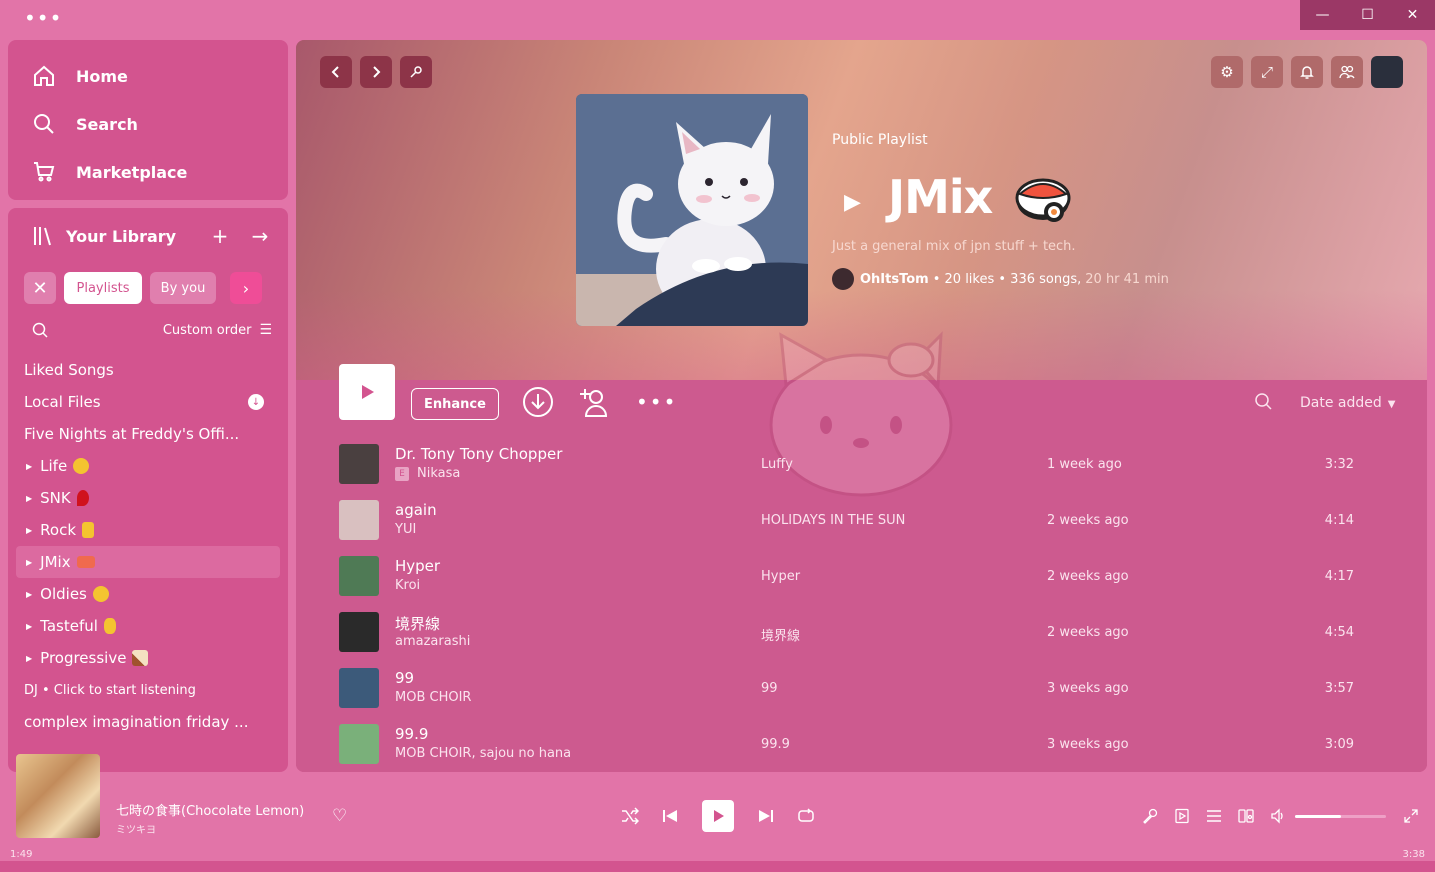 This screenshot has height=872, width=1435. I want to click on header-play-icon: ▶, so click(852, 202).